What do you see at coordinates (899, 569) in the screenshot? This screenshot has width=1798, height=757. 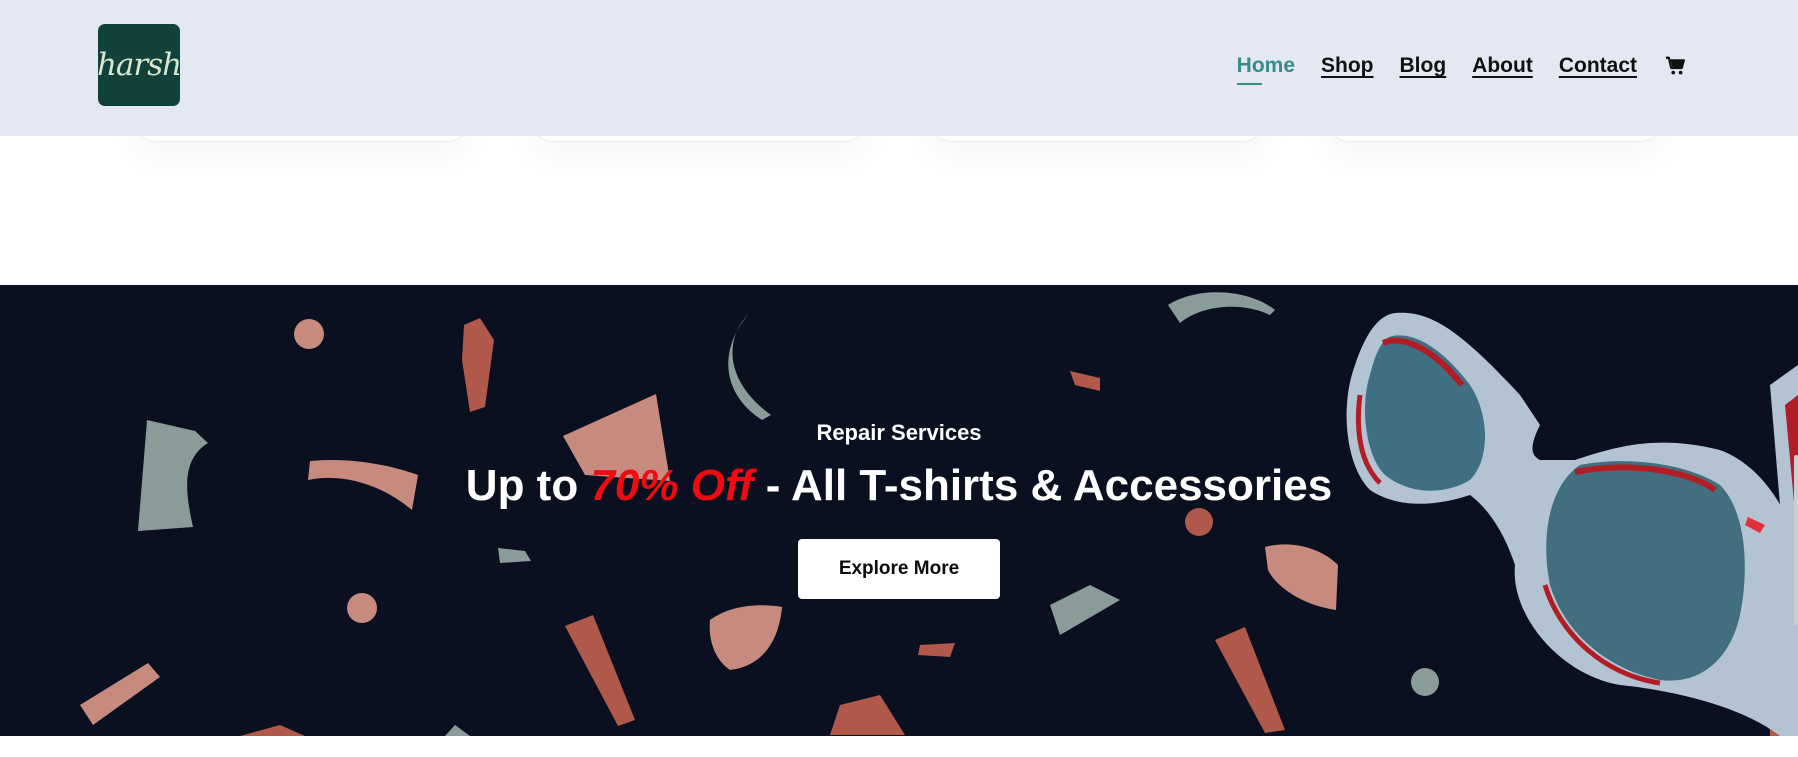 I see `explore-more-button: Explore More` at bounding box center [899, 569].